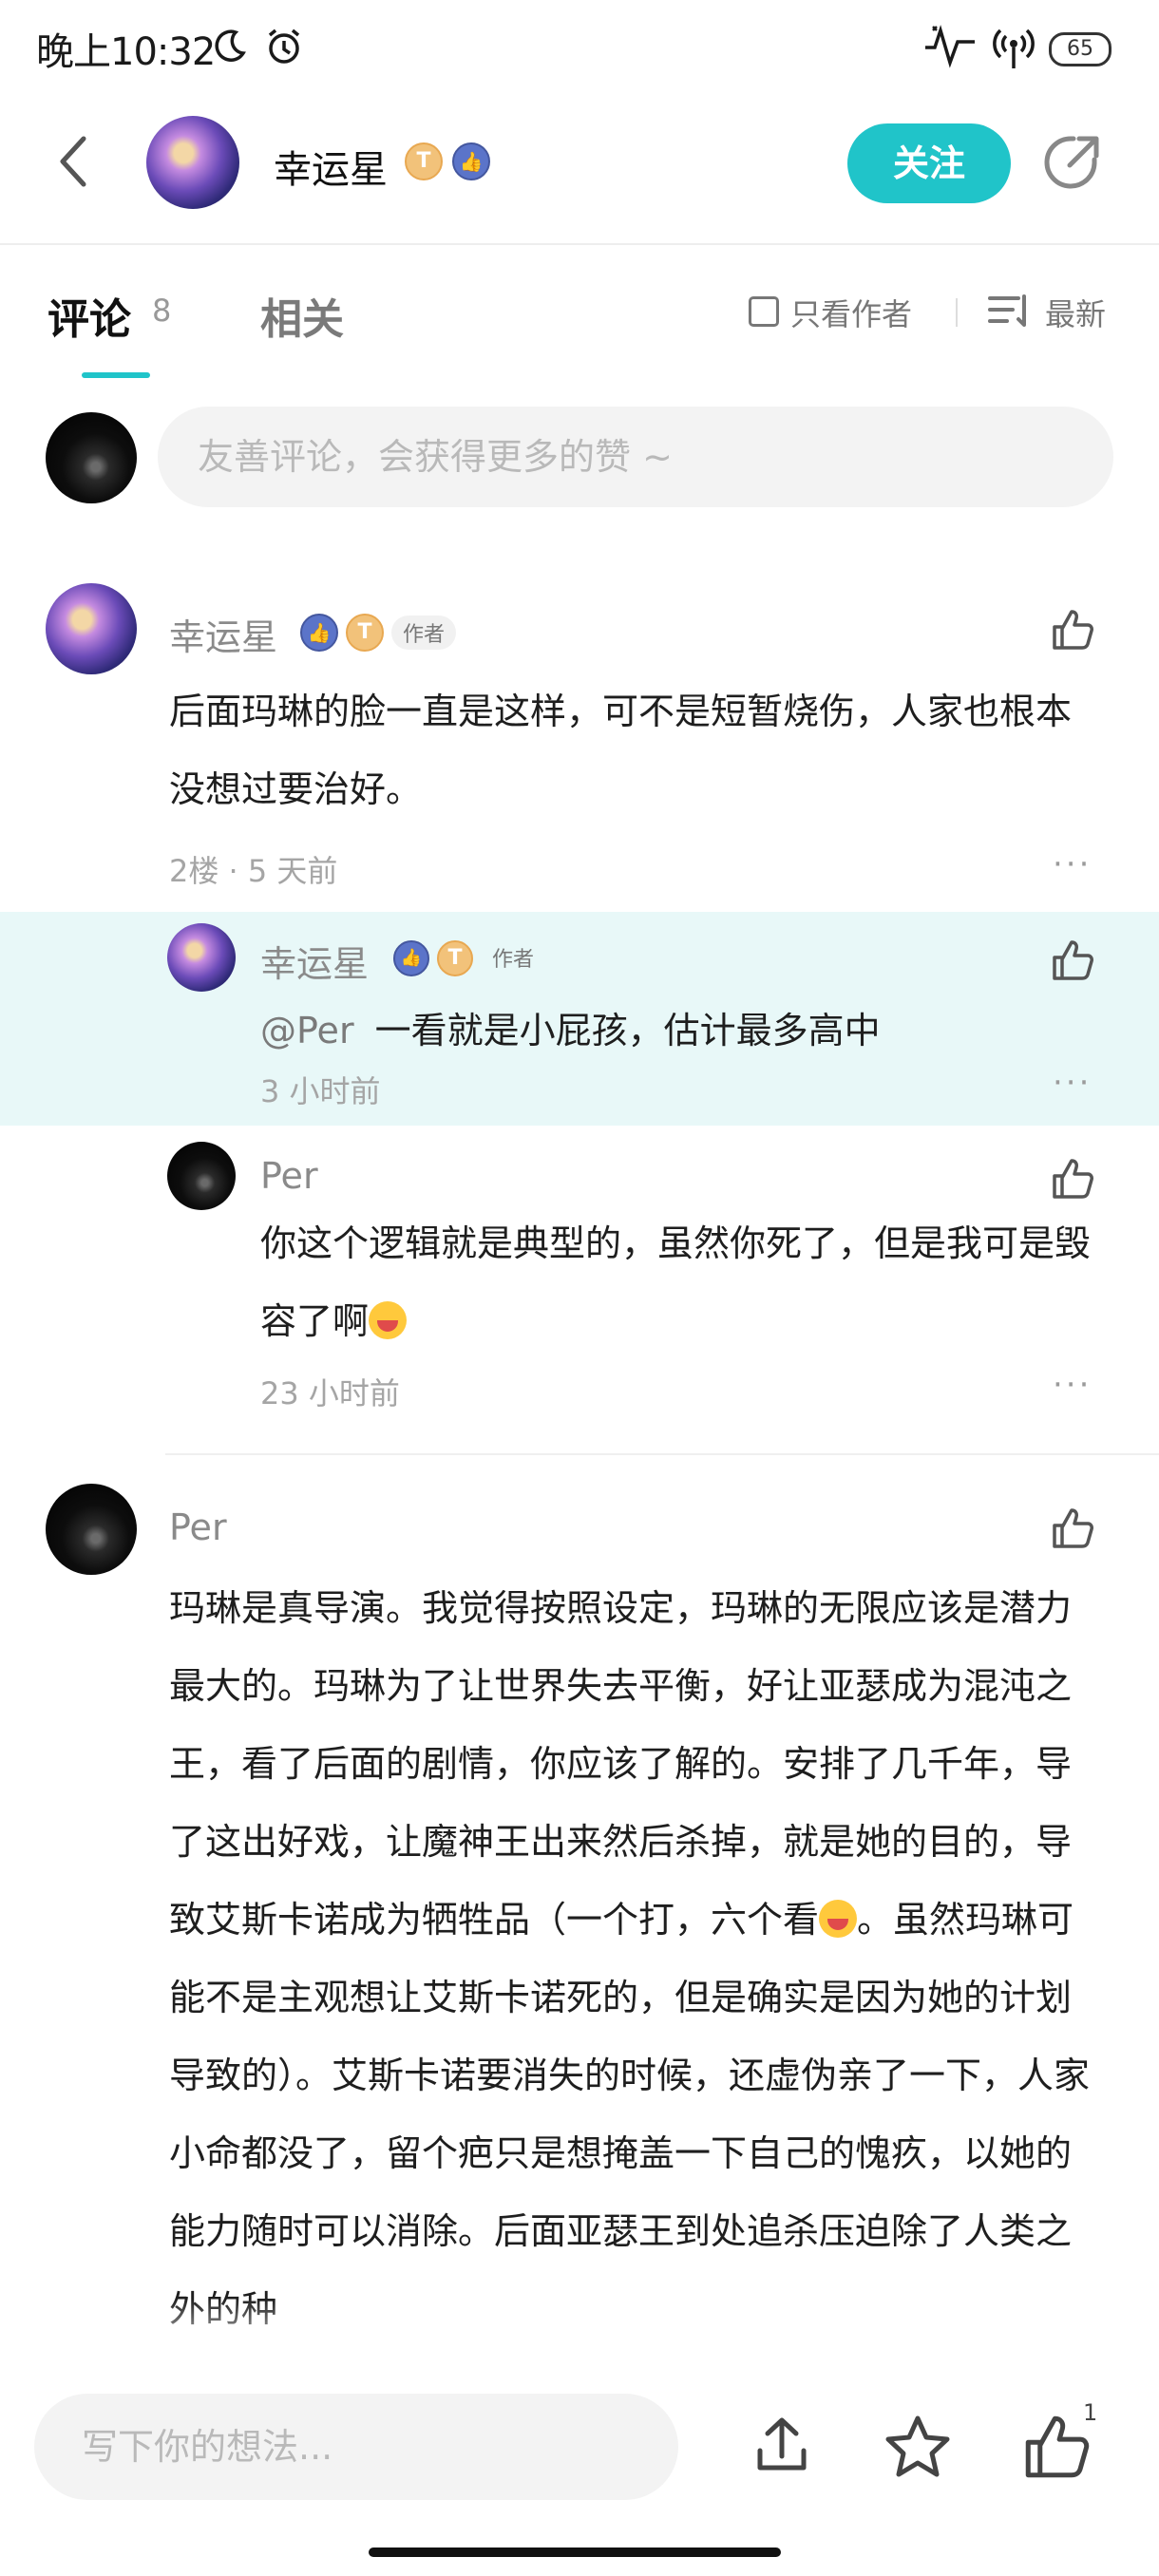  I want to click on commenter-name: 幸运星, so click(223, 634).